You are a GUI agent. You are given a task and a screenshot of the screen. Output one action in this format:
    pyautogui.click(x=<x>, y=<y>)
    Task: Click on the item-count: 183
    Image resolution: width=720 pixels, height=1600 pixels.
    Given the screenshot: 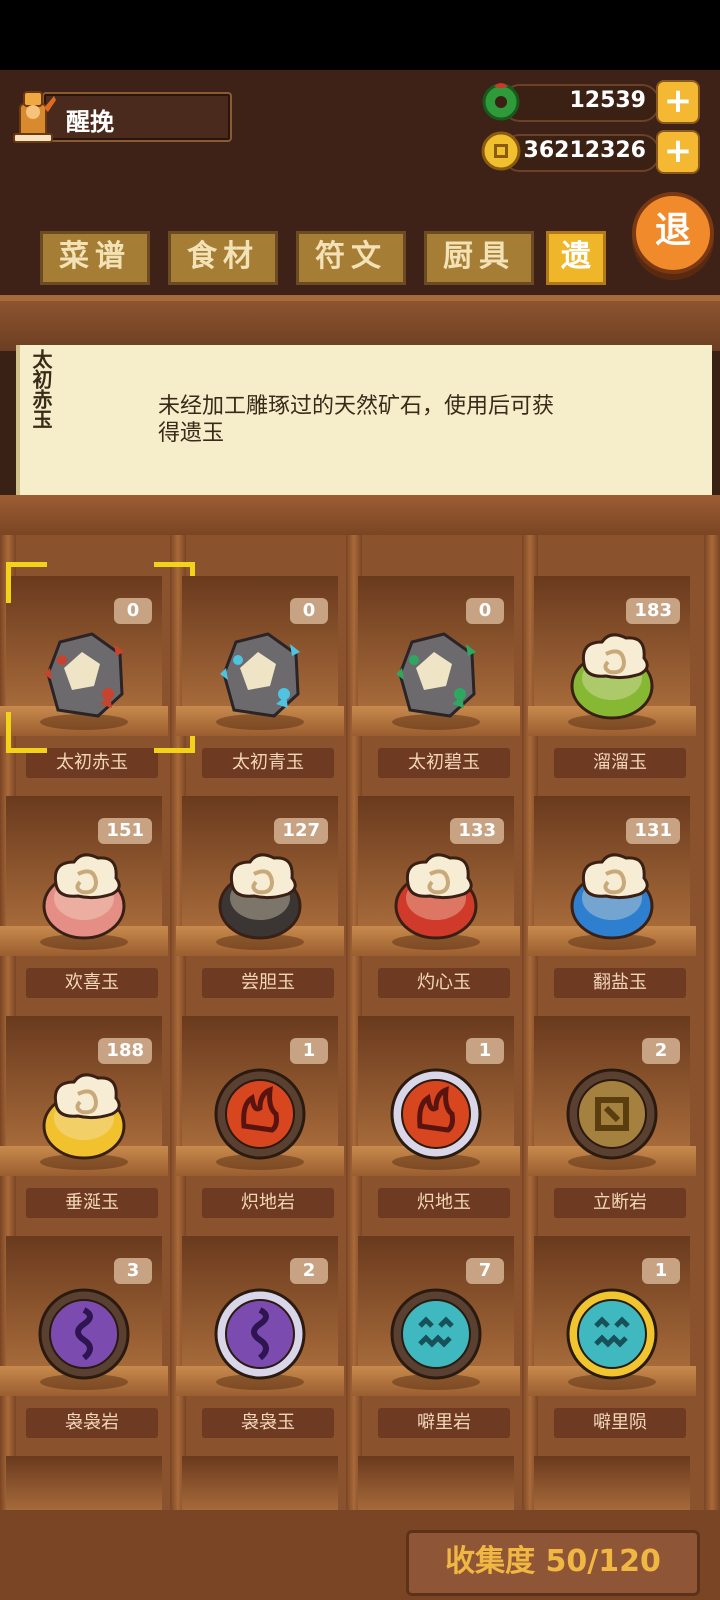 What is the action you would take?
    pyautogui.click(x=653, y=611)
    